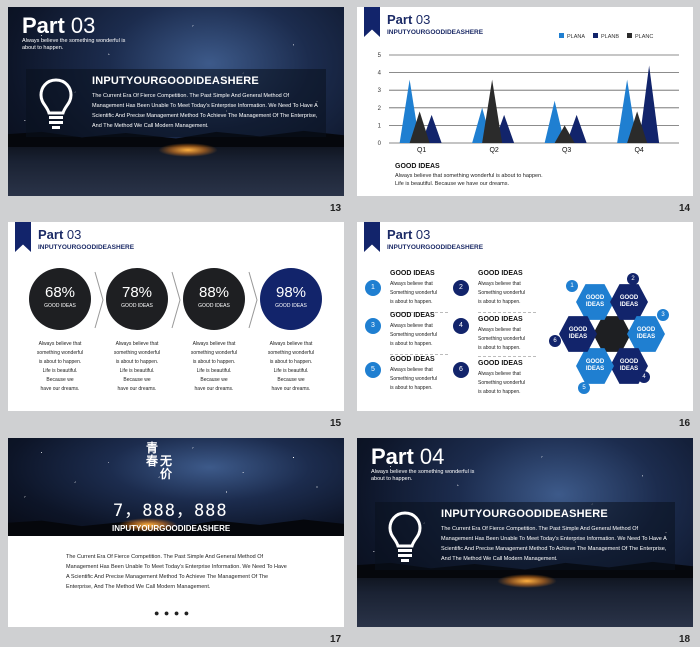 Image resolution: width=700 pixels, height=647 pixels. Describe the element at coordinates (584, 388) in the screenshot. I see `hex-number-5: 5` at that location.